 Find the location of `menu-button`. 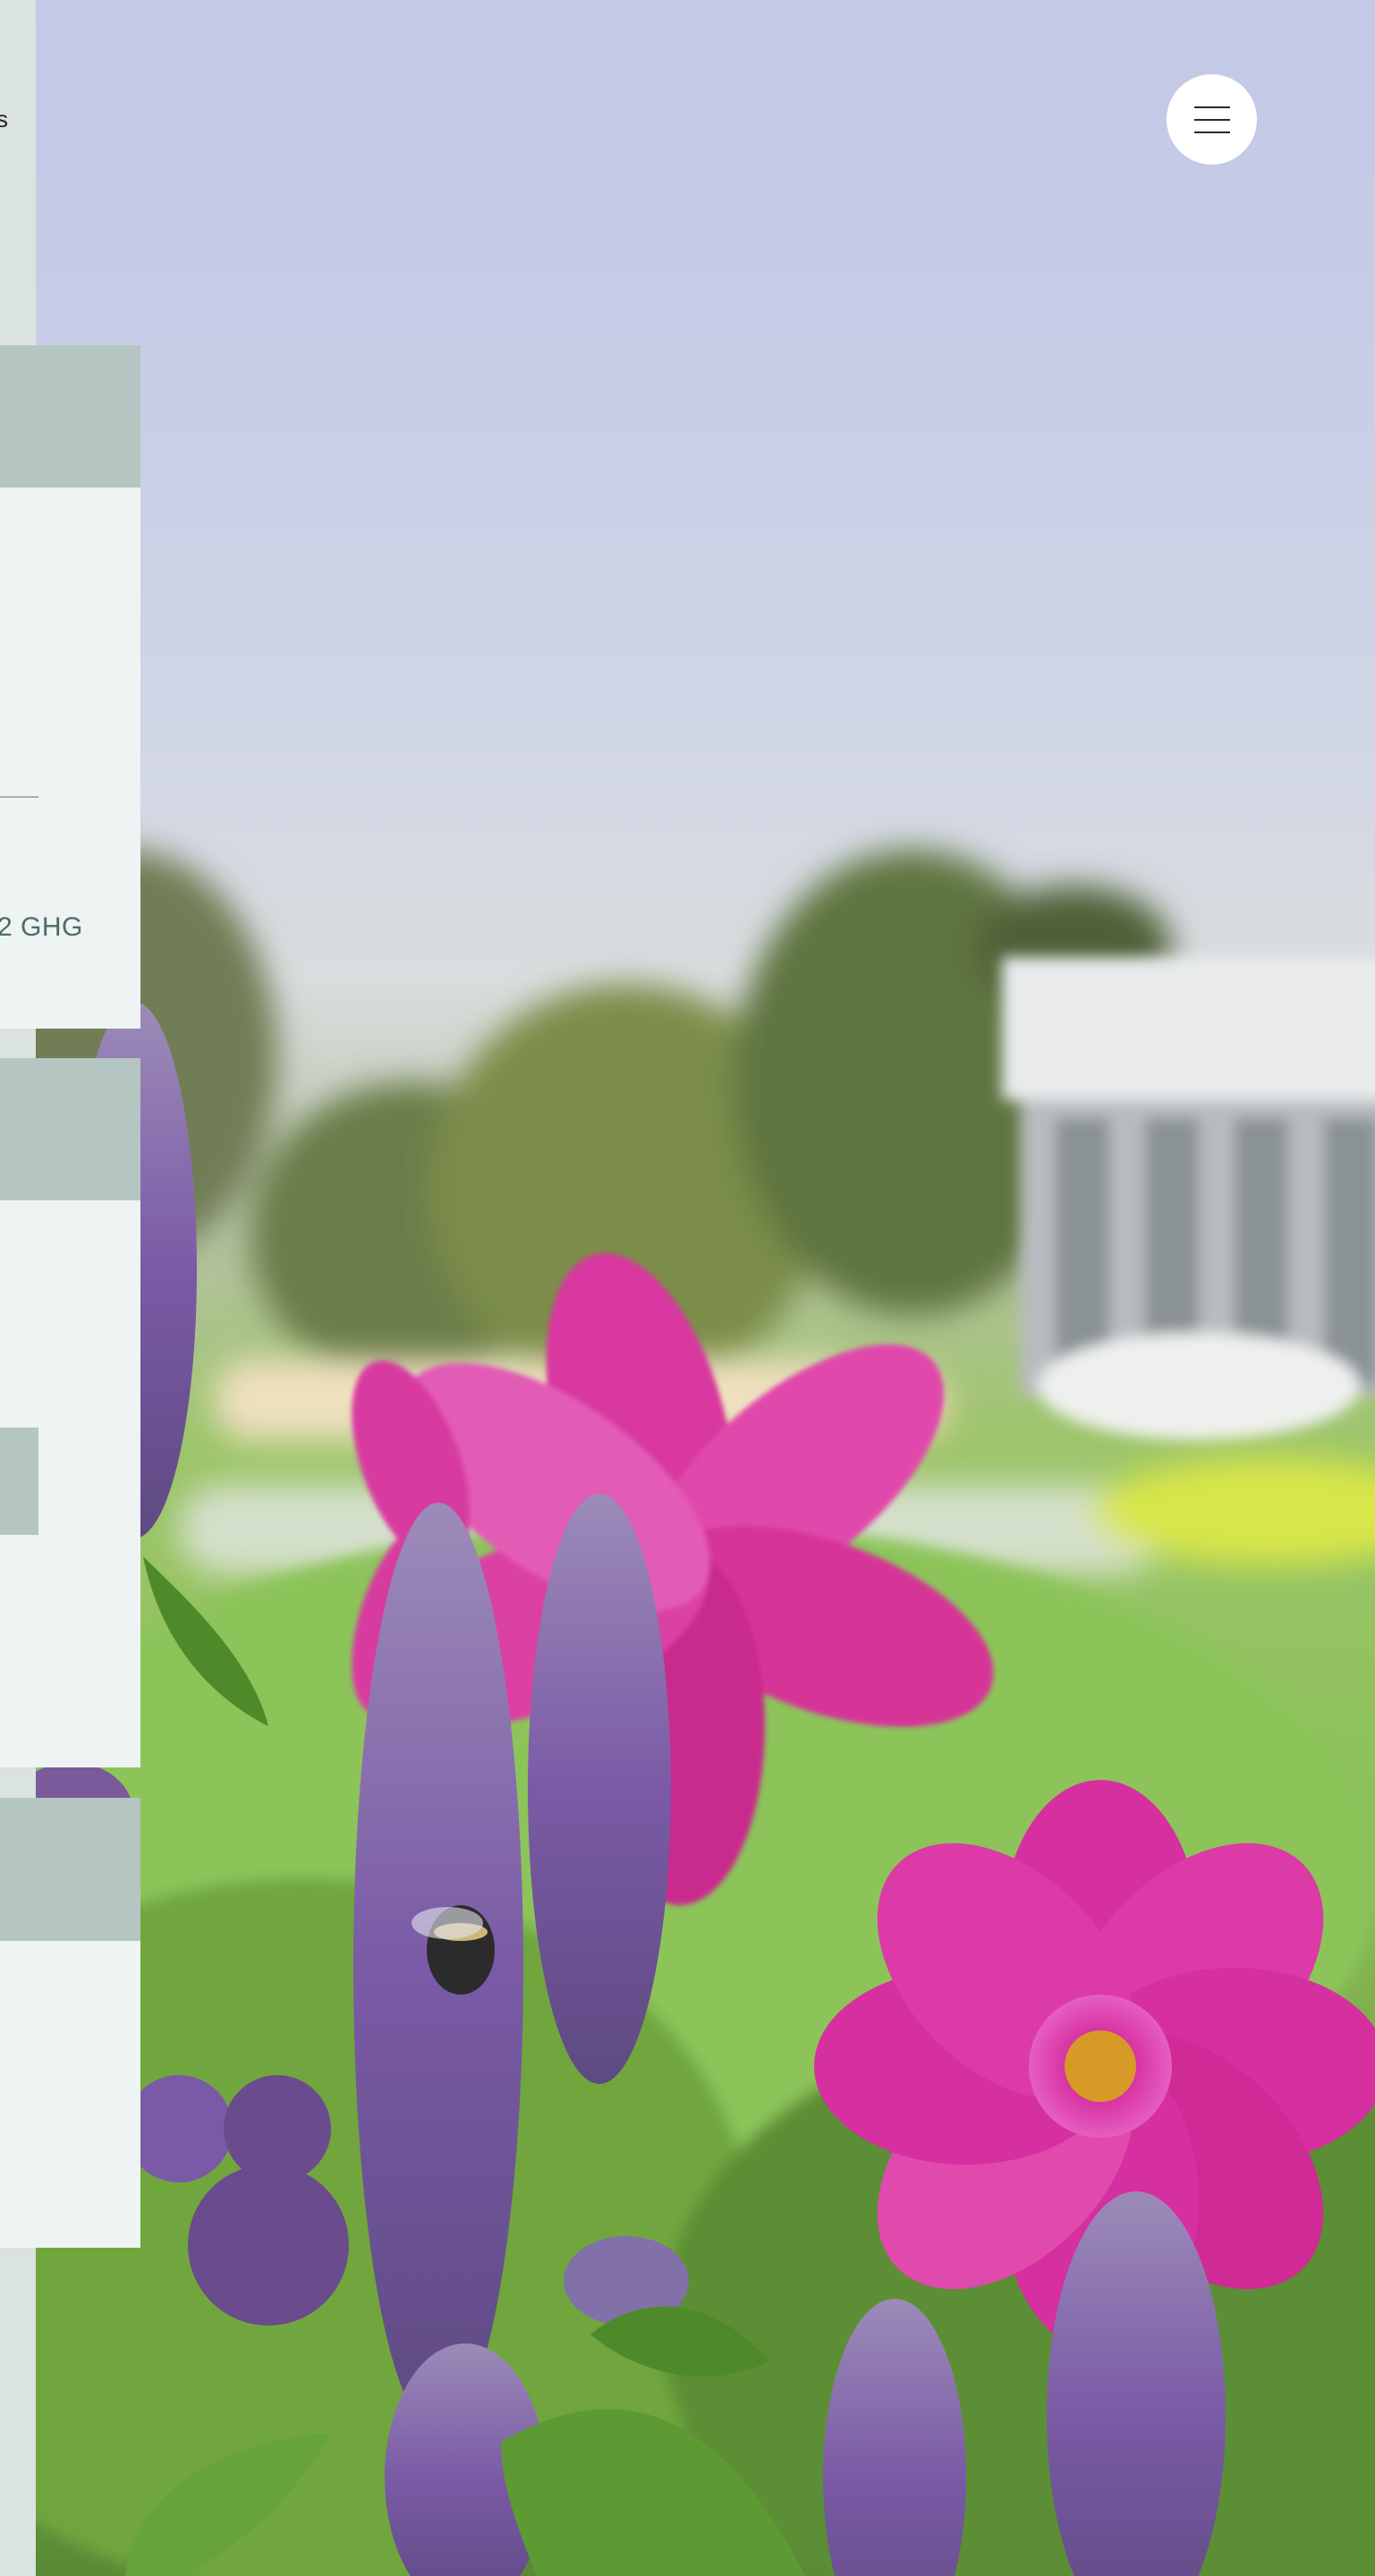

menu-button is located at coordinates (1212, 119).